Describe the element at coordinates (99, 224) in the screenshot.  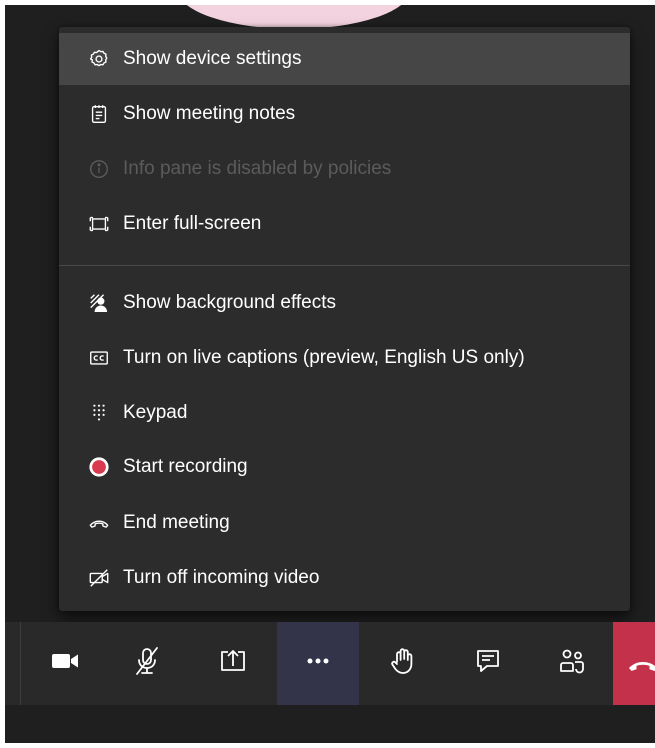
I see `fullscreen-icon` at that location.